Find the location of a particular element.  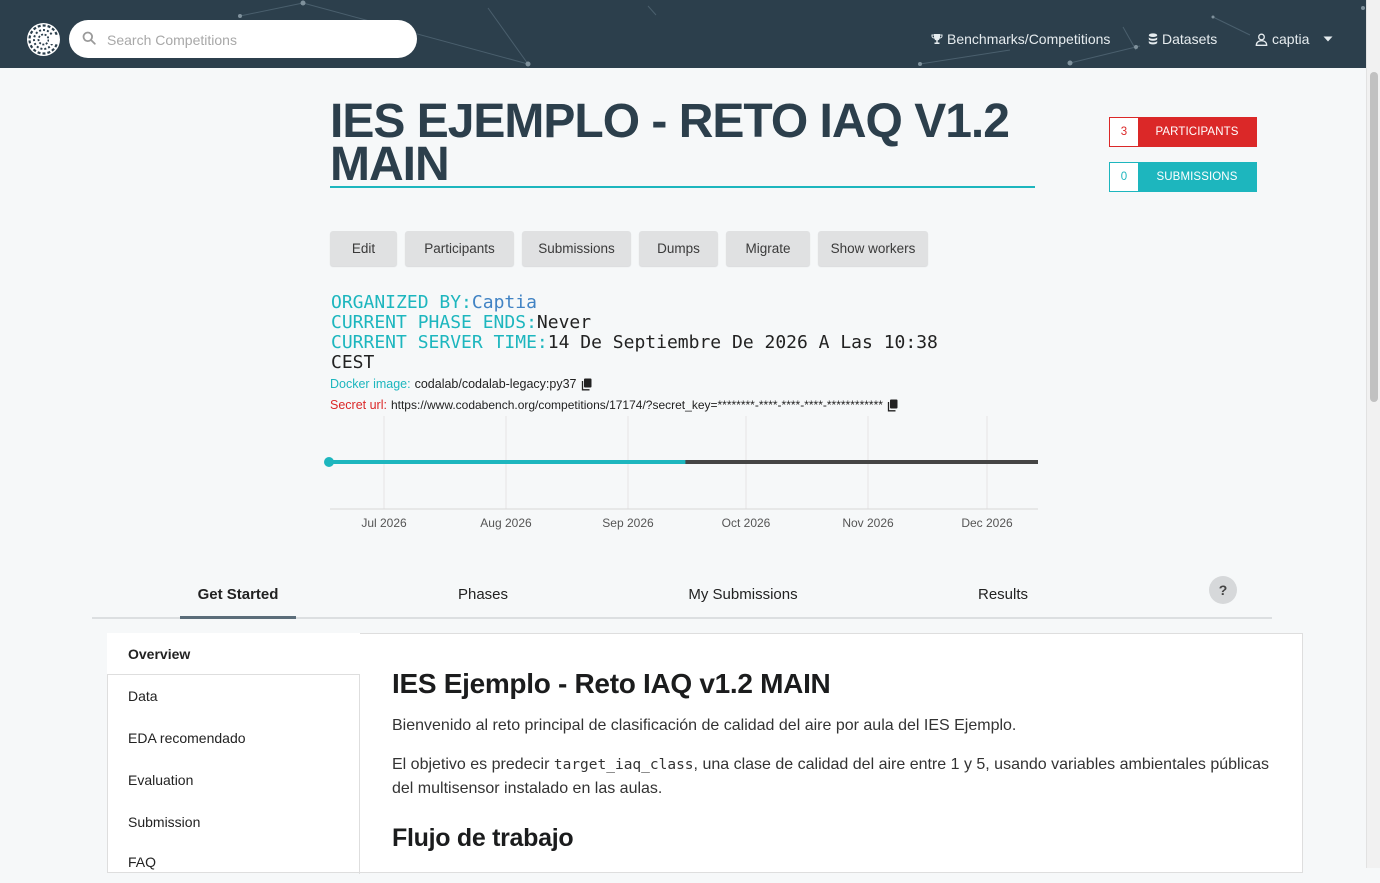

timeline-month-label: Jul 2026 is located at coordinates (384, 523).